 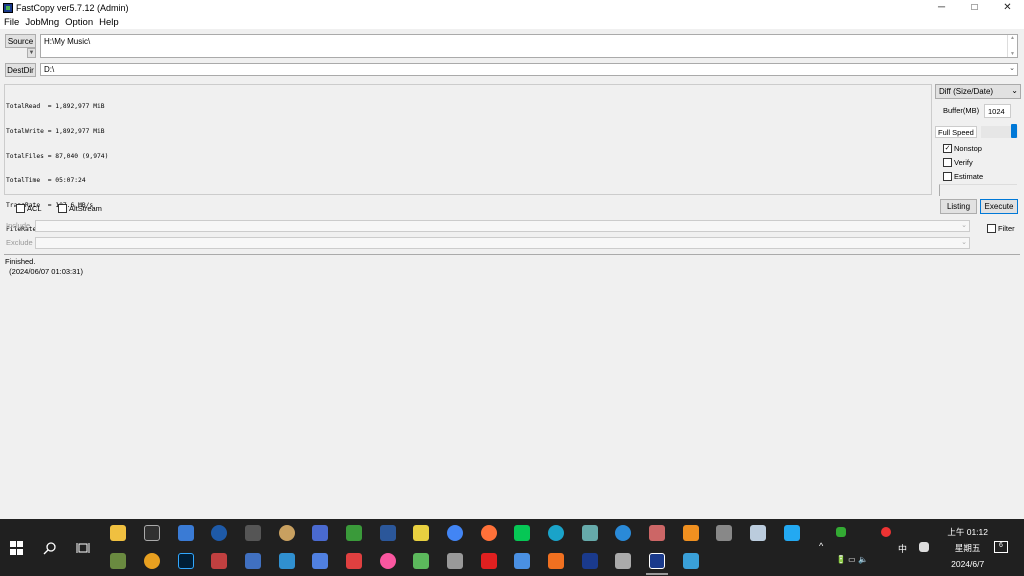 What do you see at coordinates (20, 261) in the screenshot?
I see `log-status-line: Finished.` at bounding box center [20, 261].